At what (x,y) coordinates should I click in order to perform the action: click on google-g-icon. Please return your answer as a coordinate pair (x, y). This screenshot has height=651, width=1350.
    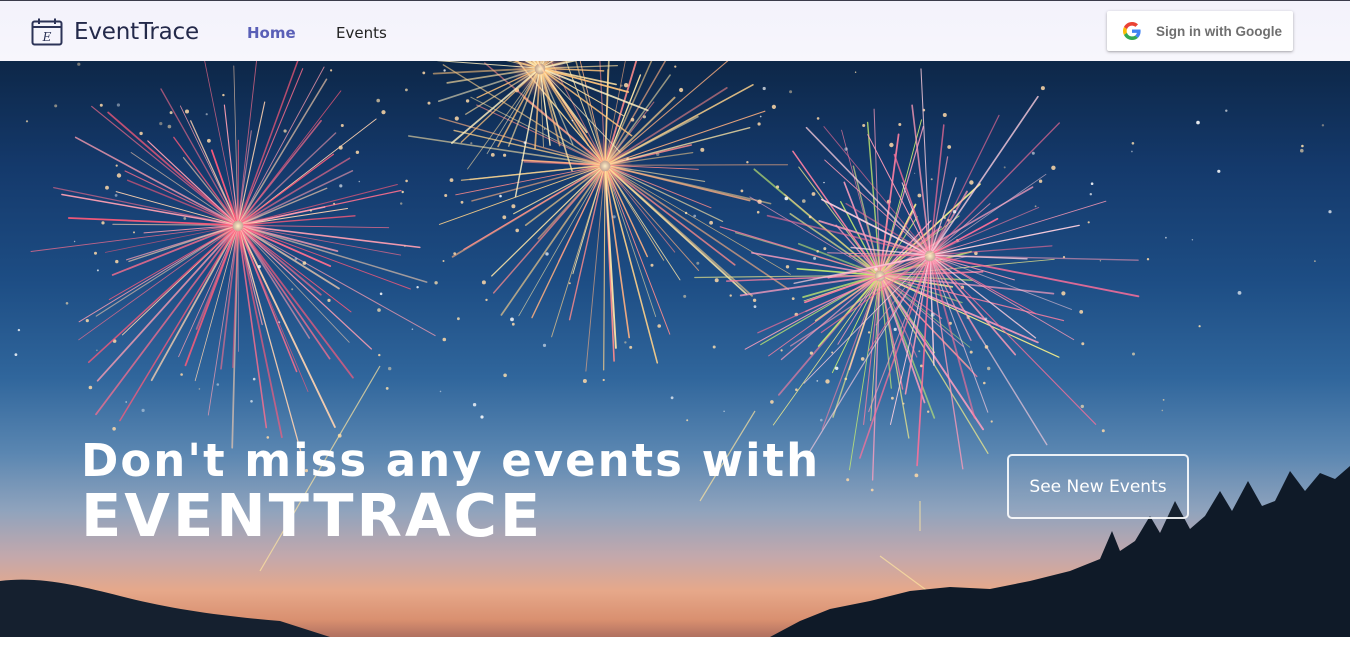
    Looking at the image, I should click on (1132, 31).